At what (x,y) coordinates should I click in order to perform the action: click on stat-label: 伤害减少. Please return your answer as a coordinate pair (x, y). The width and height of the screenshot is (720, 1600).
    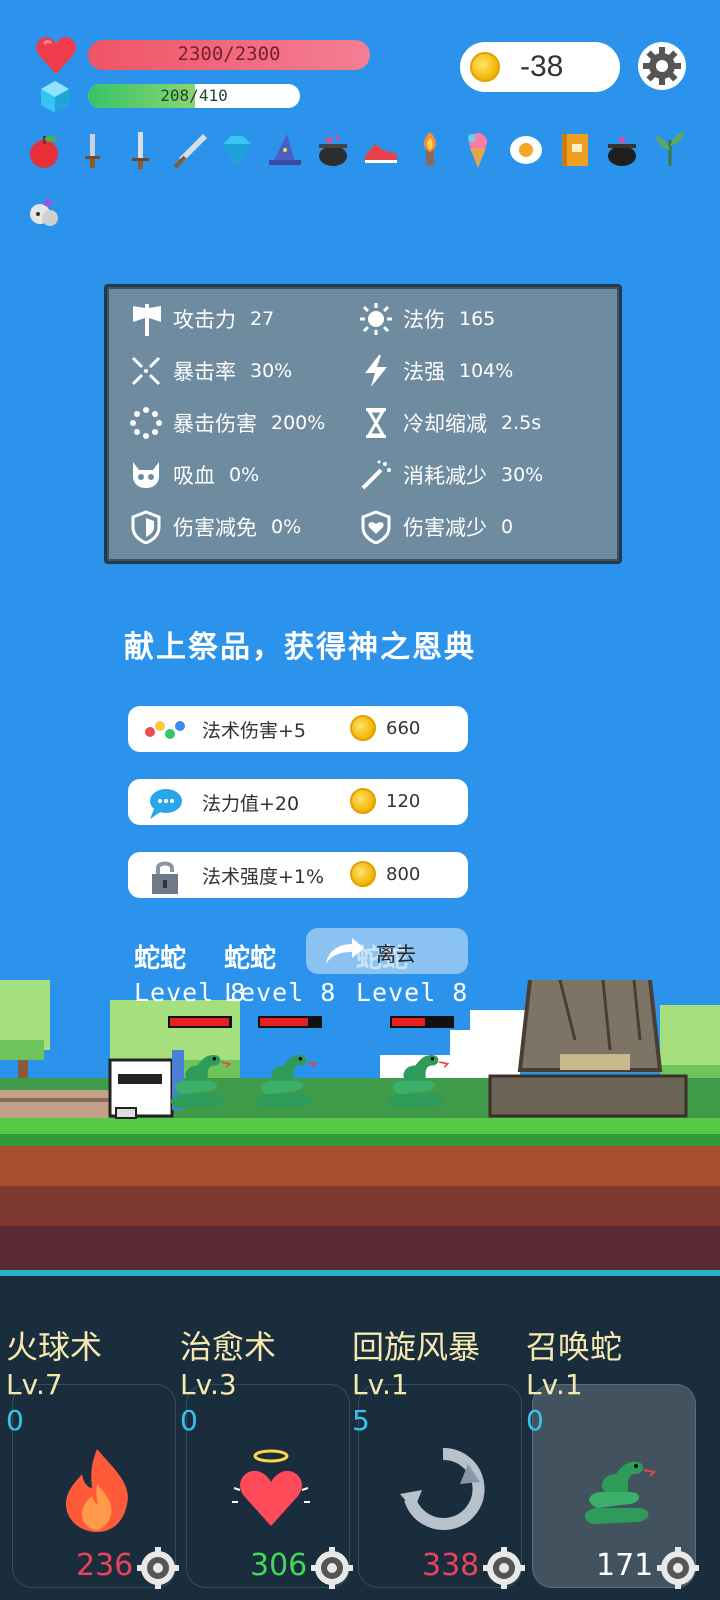
    Looking at the image, I should click on (445, 528).